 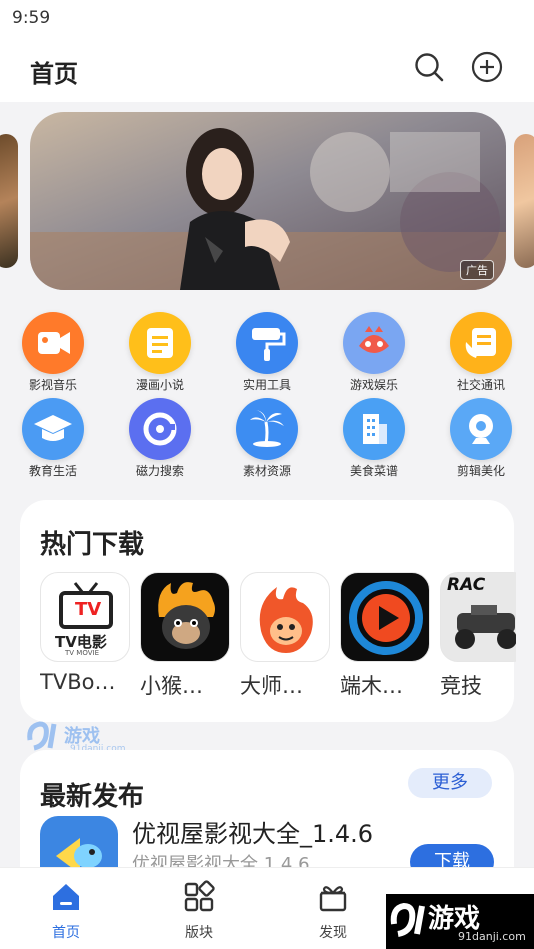 What do you see at coordinates (185, 617) in the screenshot?
I see `monkey-fire-icon` at bounding box center [185, 617].